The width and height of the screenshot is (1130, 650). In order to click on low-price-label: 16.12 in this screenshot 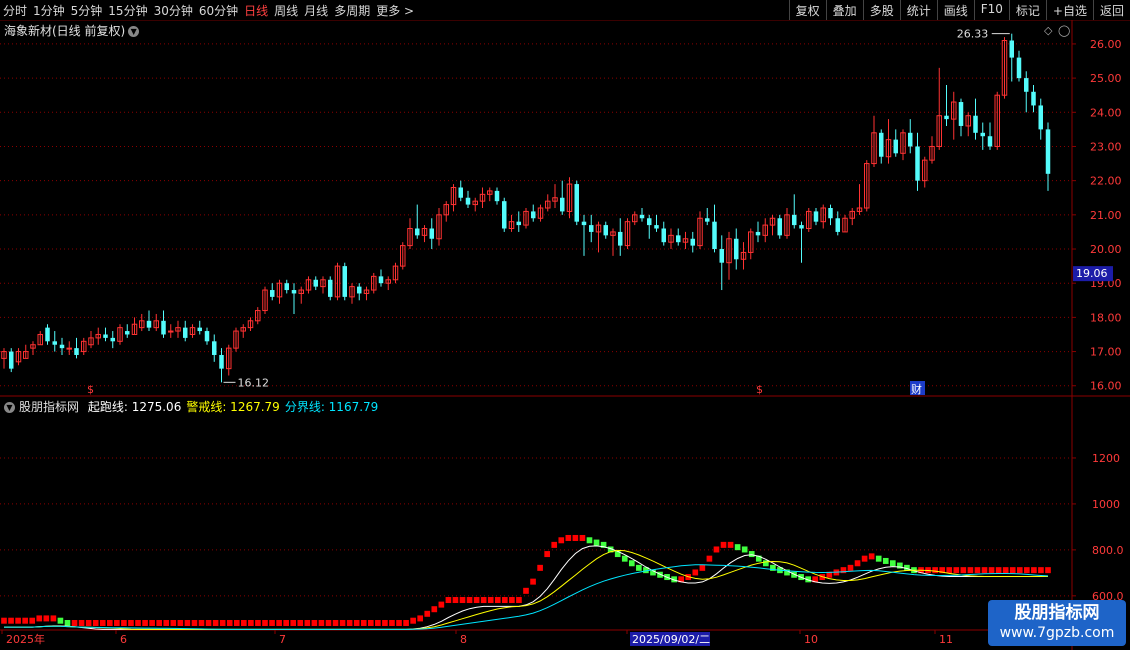, I will do `click(254, 382)`.